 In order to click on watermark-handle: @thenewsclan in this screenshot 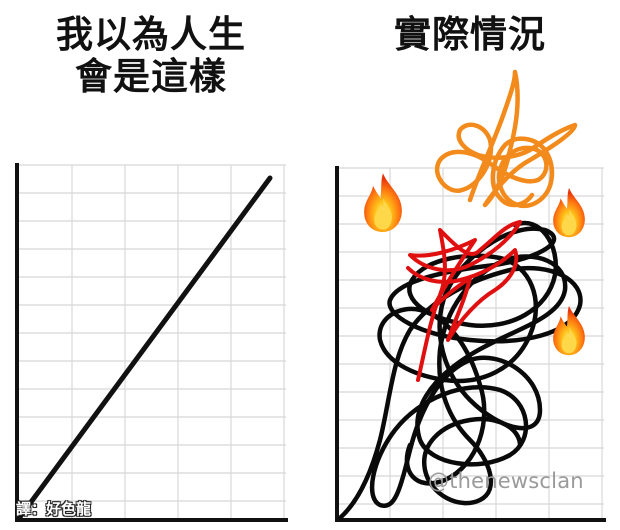, I will do `click(506, 481)`.